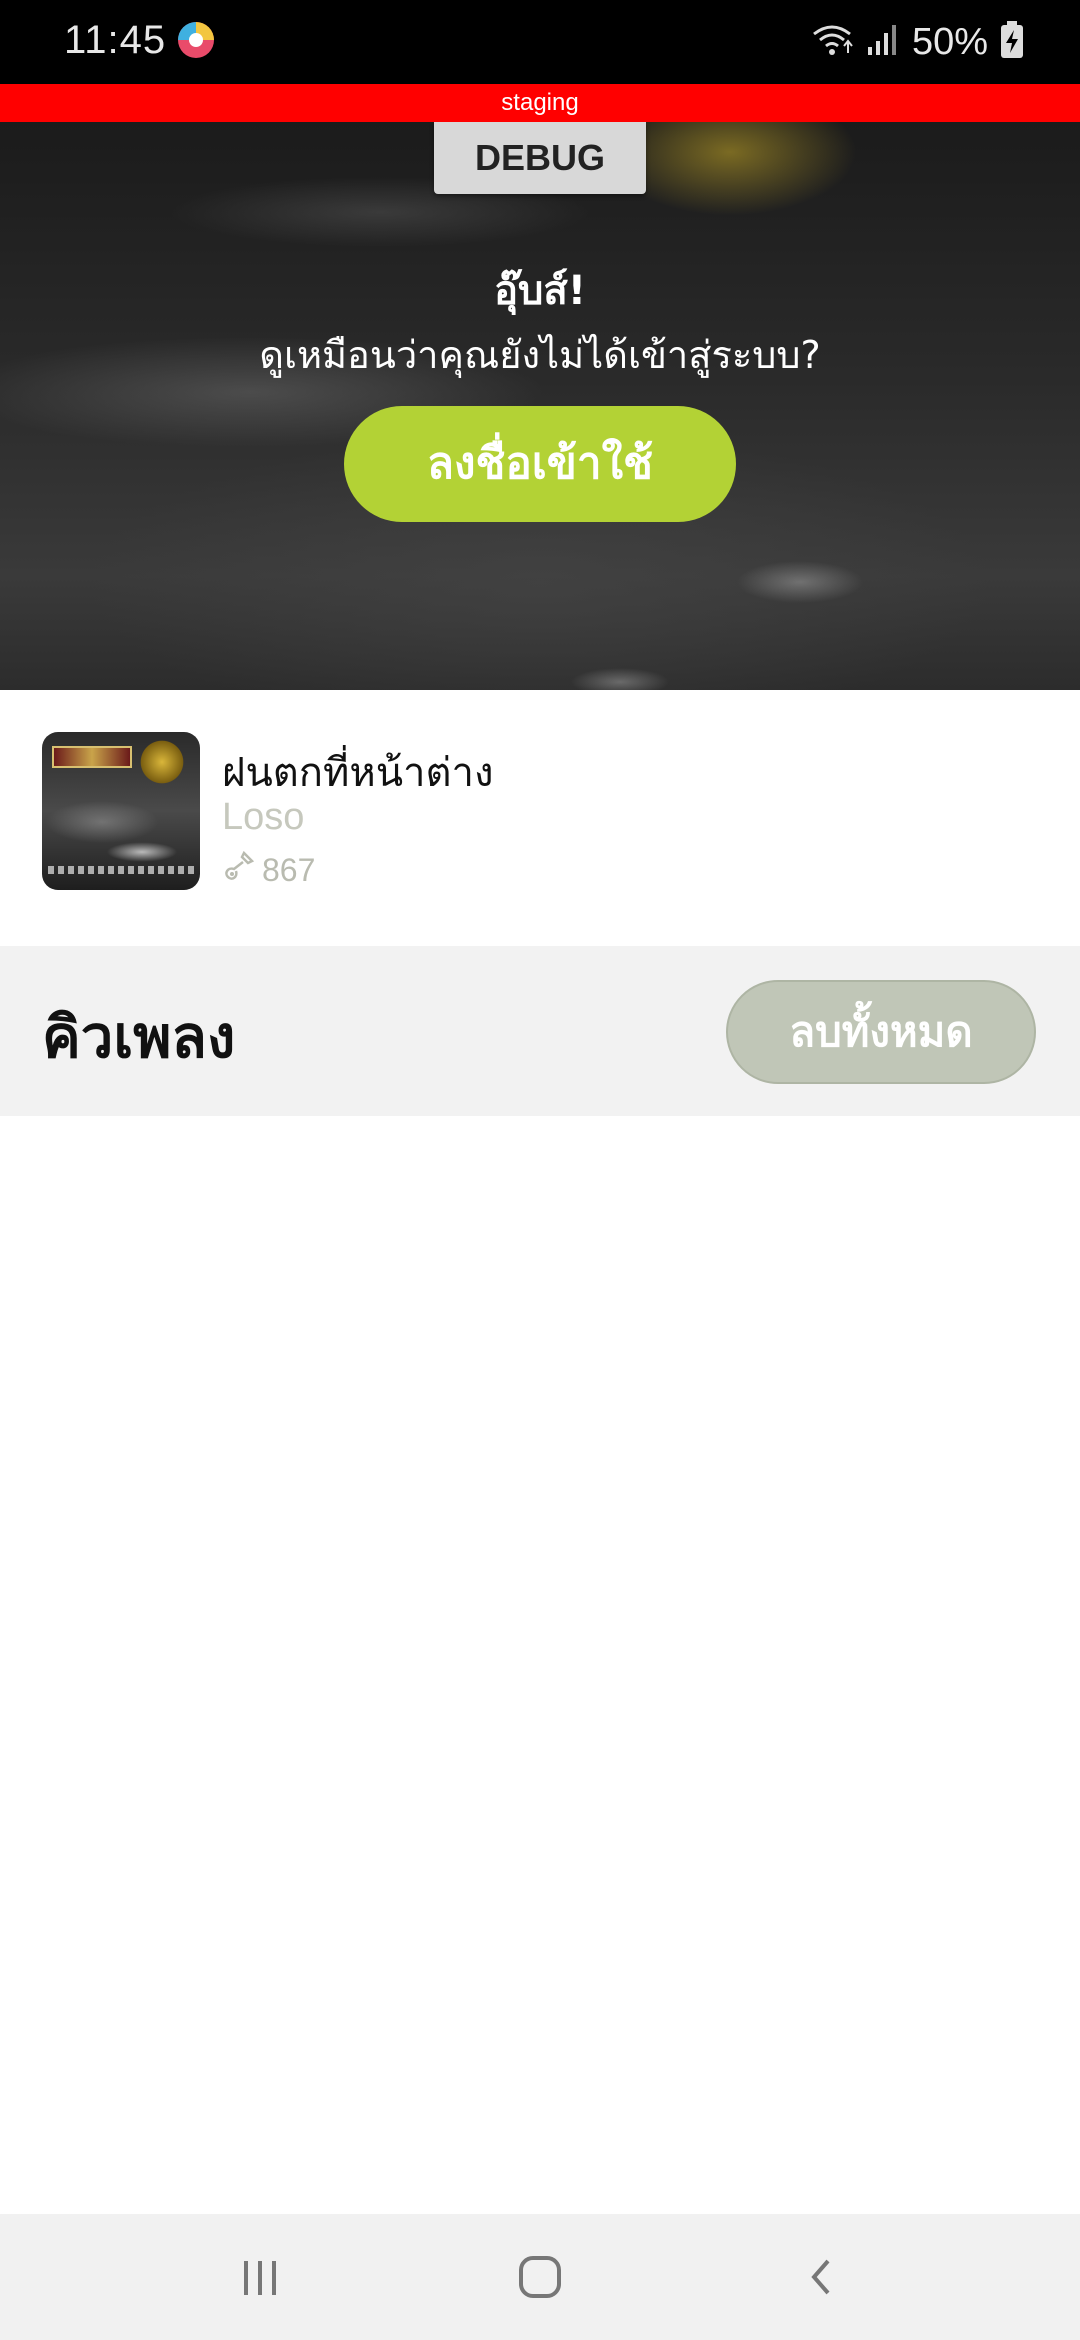 Image resolution: width=1080 pixels, height=2340 pixels. I want to click on back-icon, so click(822, 2277).